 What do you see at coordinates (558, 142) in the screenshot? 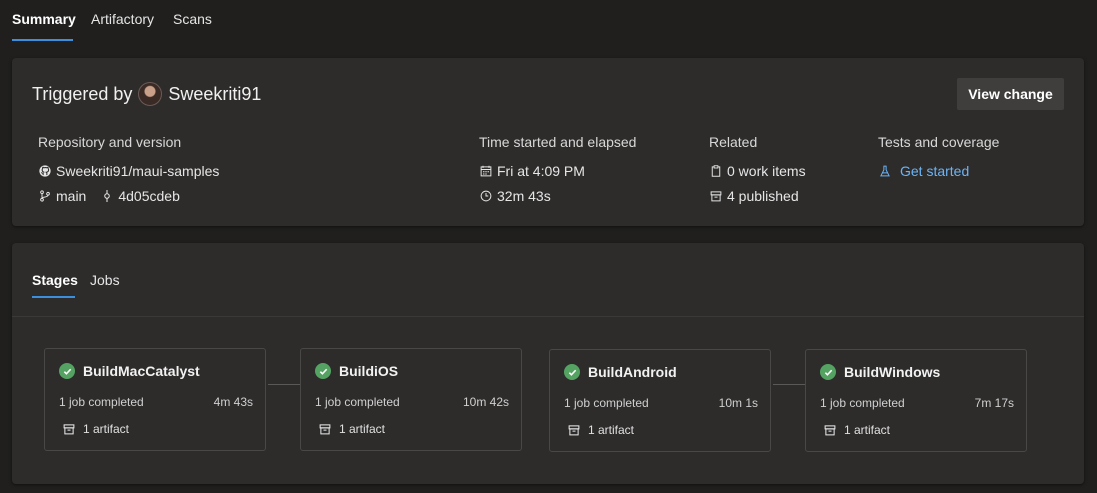
I see `time-title: Time started and elapsed` at bounding box center [558, 142].